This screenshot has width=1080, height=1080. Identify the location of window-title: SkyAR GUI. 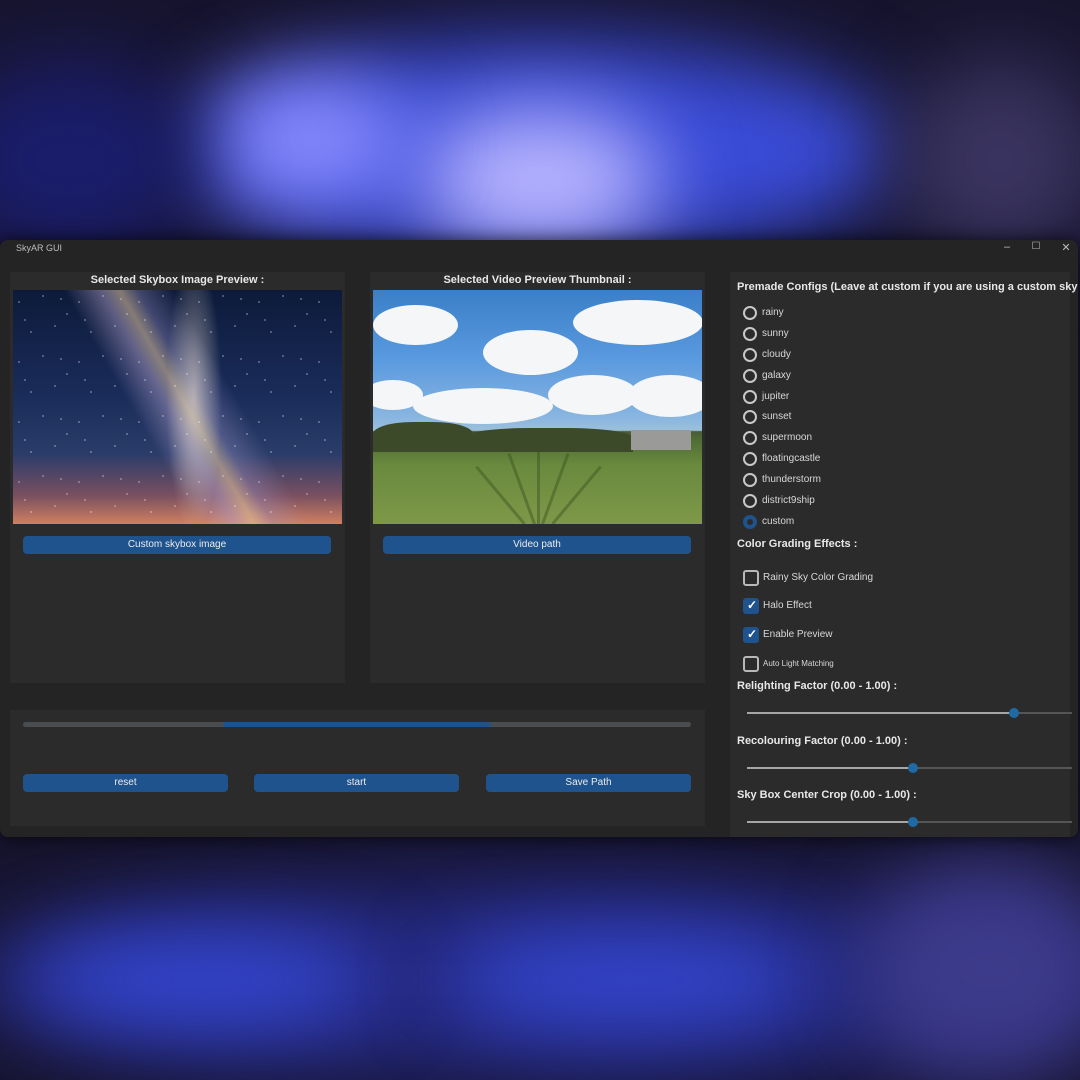
(39, 248).